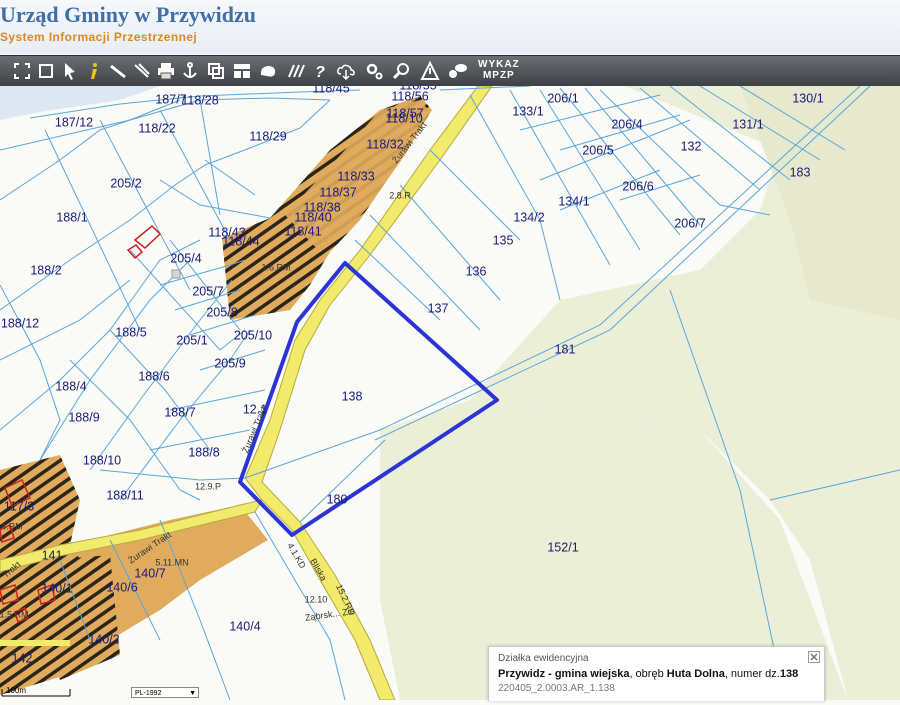  I want to click on mpzp-label: MPZP, so click(498, 75).